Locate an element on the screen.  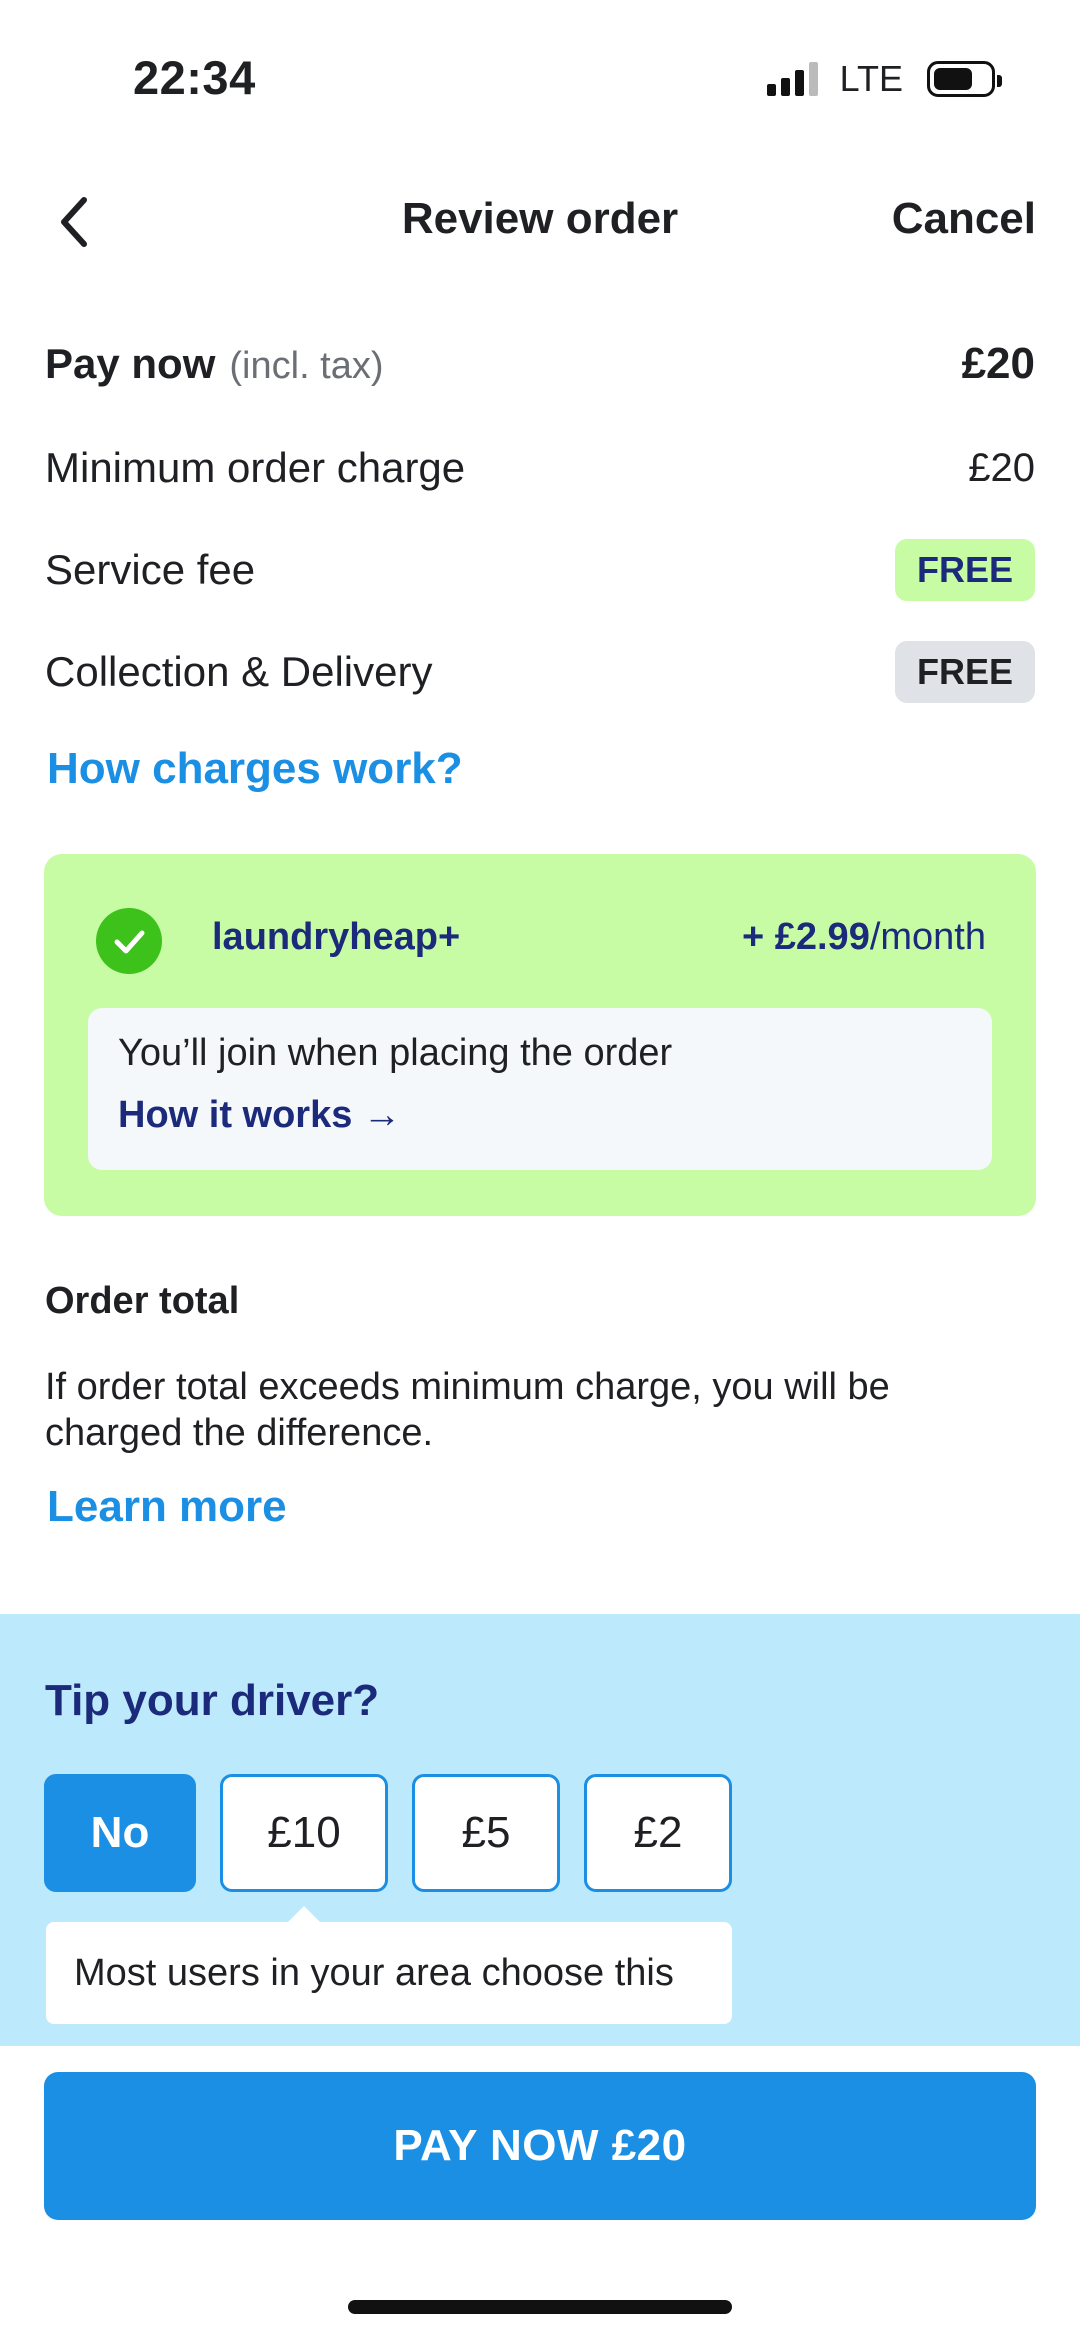
pay-now-label-group: Pay now (incl. tax) is located at coordinates (214, 364).